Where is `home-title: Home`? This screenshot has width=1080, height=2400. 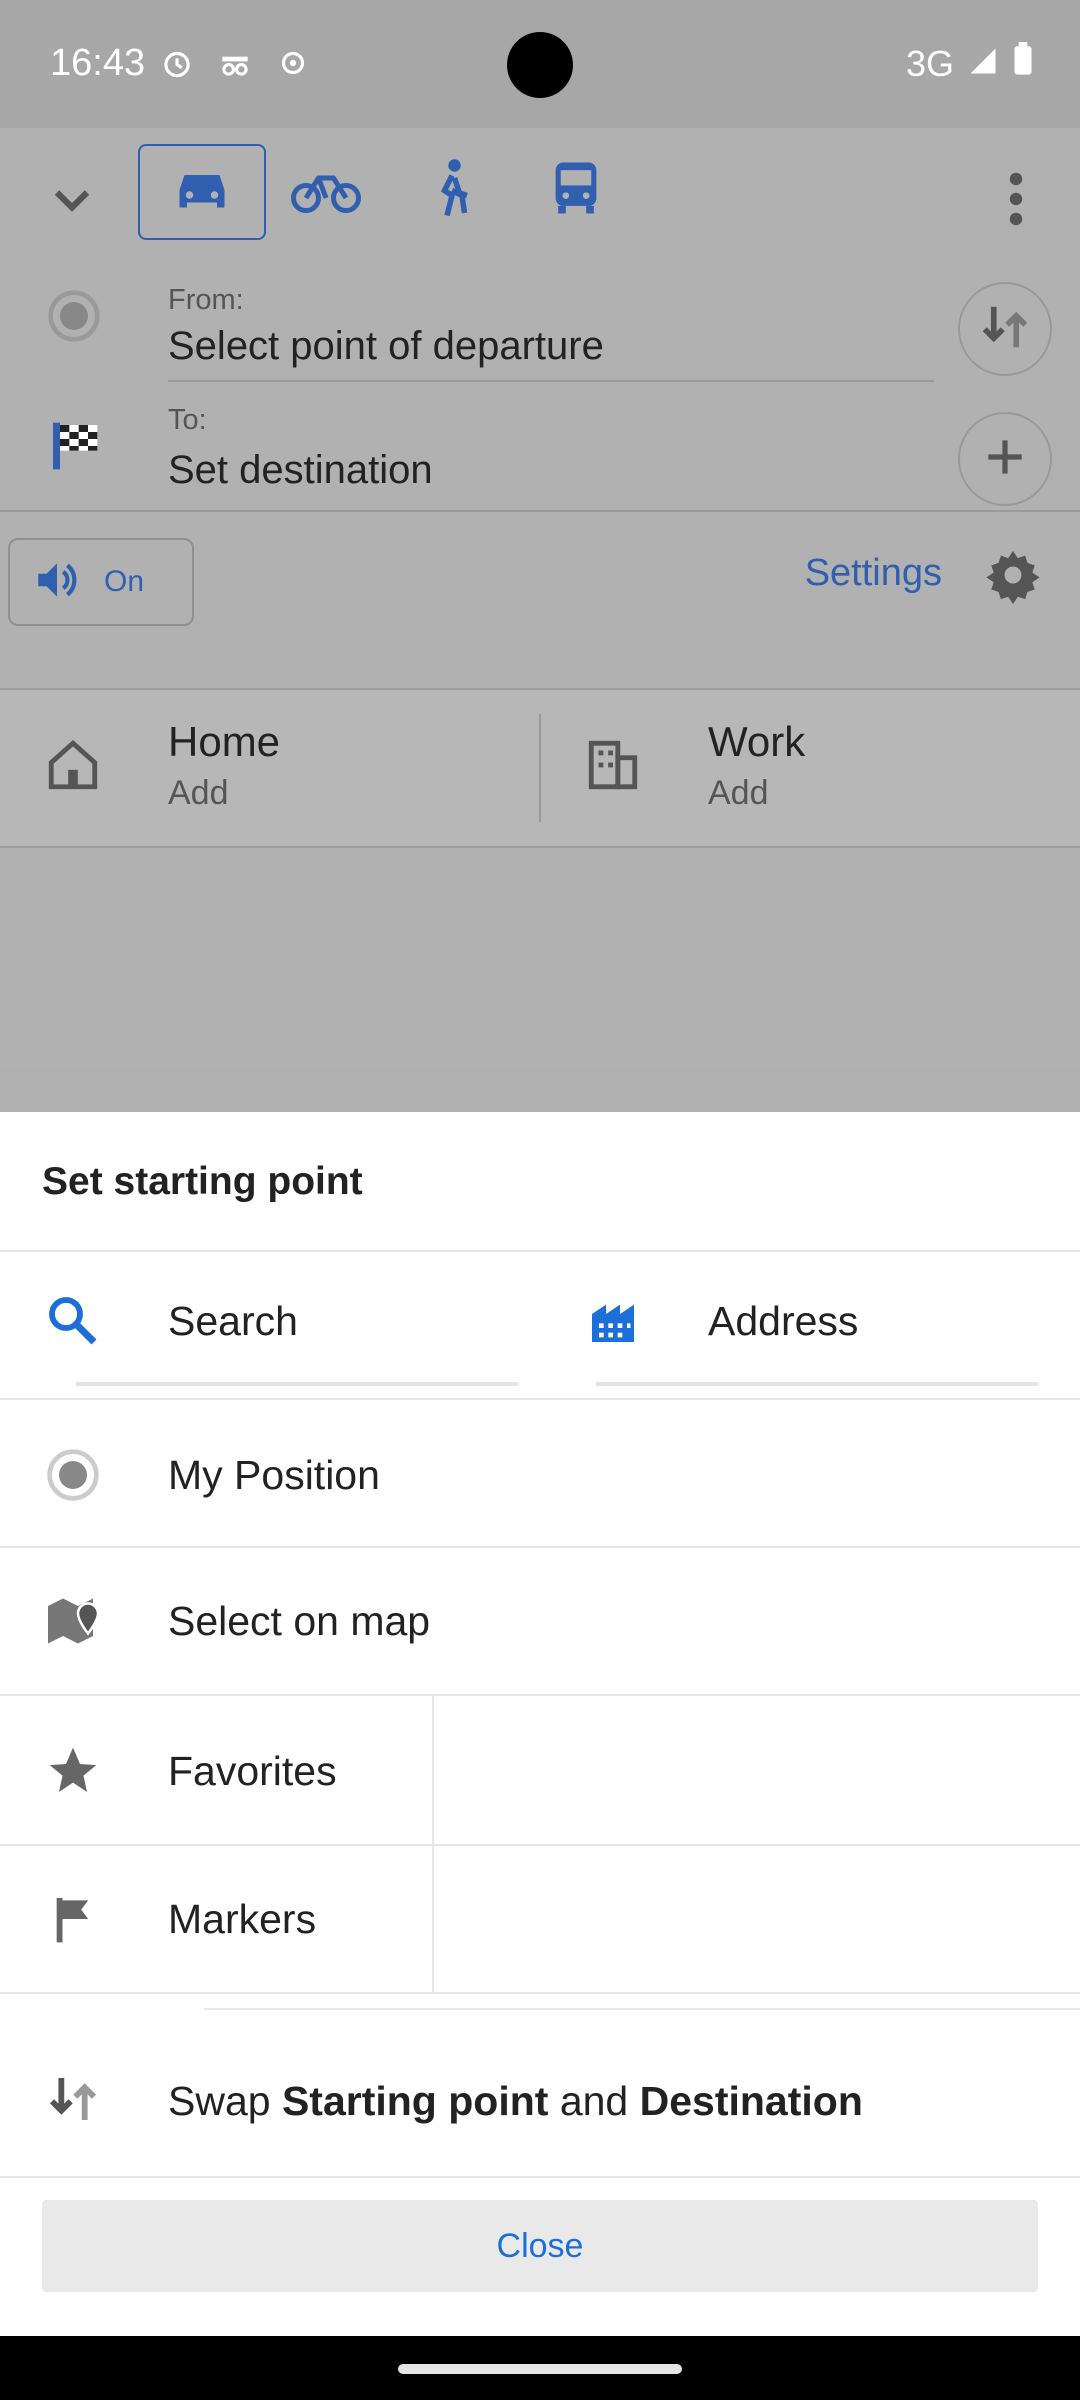
home-title: Home is located at coordinates (224, 741).